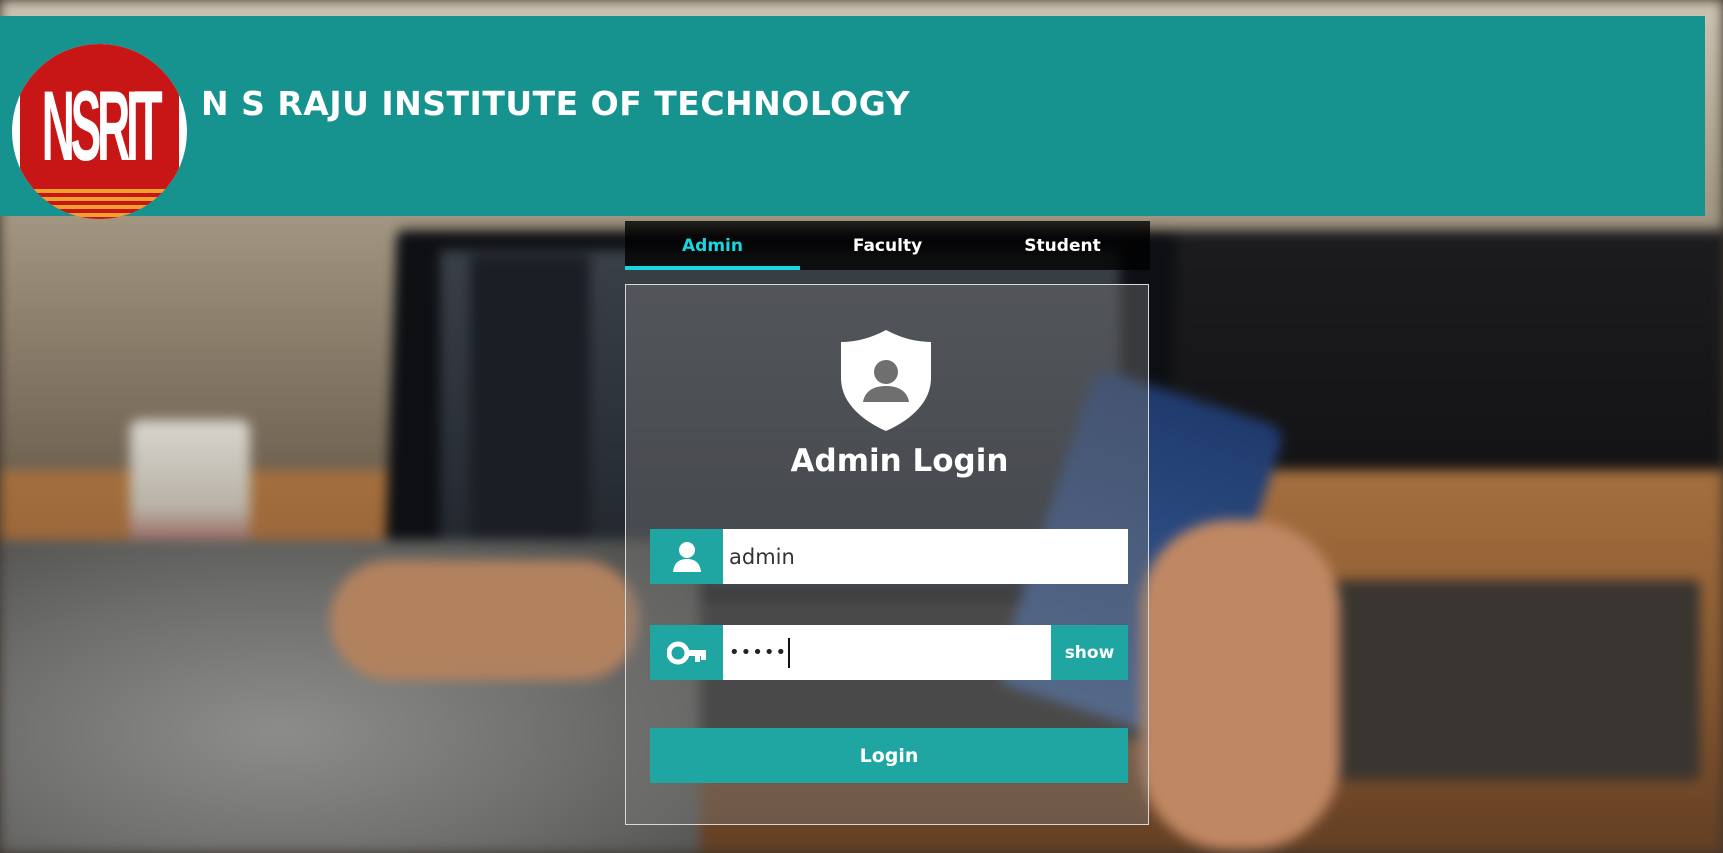  I want to click on username-field, so click(889, 556).